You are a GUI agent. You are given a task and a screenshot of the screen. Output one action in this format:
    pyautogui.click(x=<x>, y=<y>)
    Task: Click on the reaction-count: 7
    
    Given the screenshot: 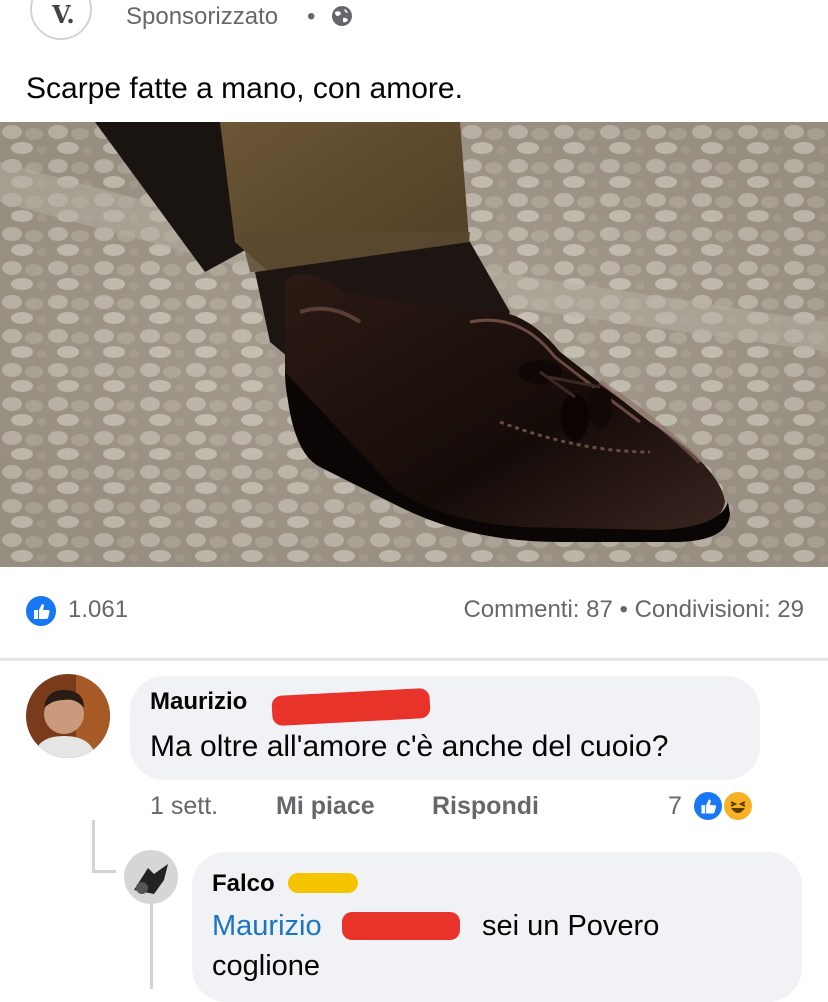 What is the action you would take?
    pyautogui.click(x=675, y=806)
    